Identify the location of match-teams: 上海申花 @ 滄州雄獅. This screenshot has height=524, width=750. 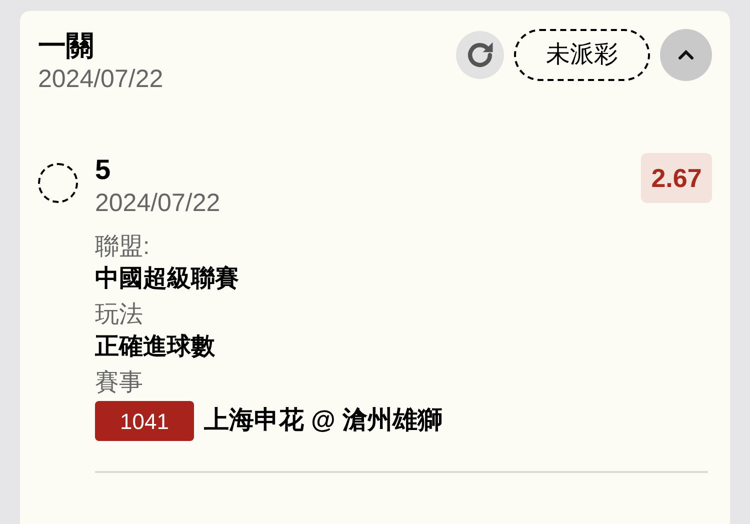
(323, 420).